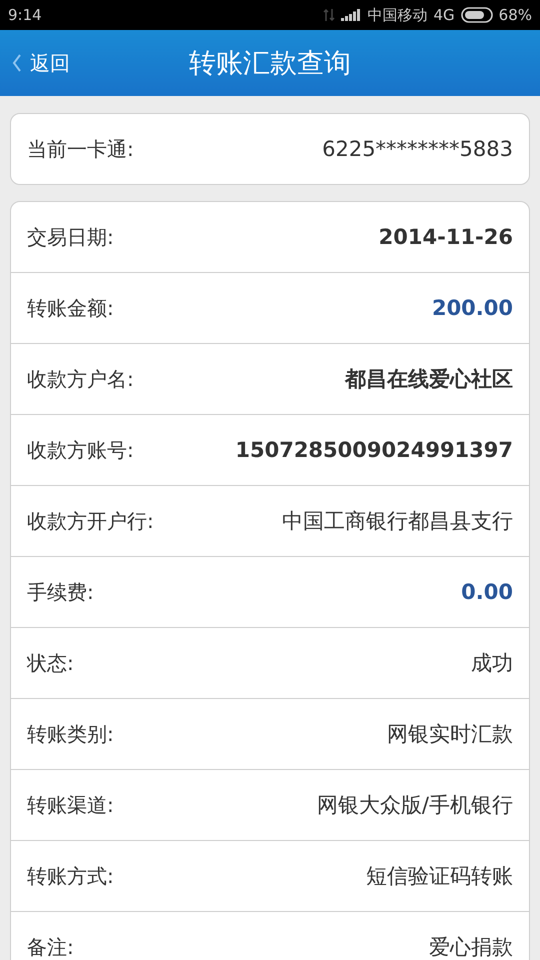 The height and width of the screenshot is (960, 540). Describe the element at coordinates (417, 149) in the screenshot. I see `card-number: 6225********5883` at that location.